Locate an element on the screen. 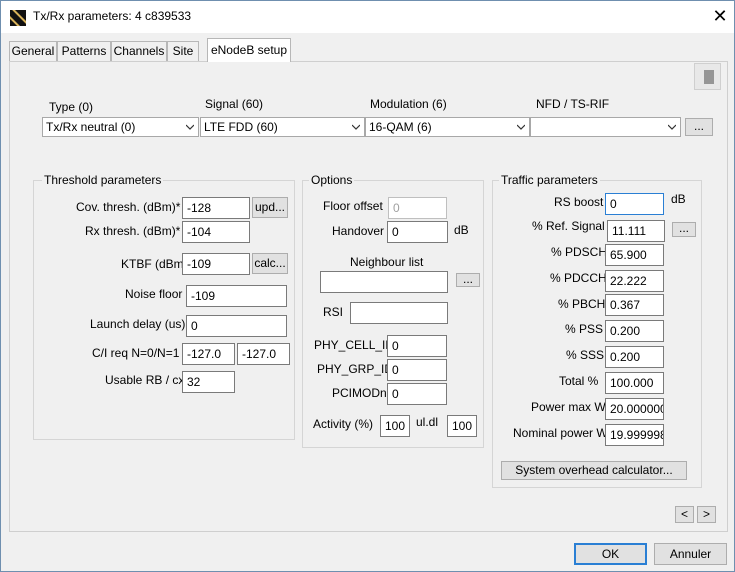  rs-boost-field: 0 is located at coordinates (634, 204).